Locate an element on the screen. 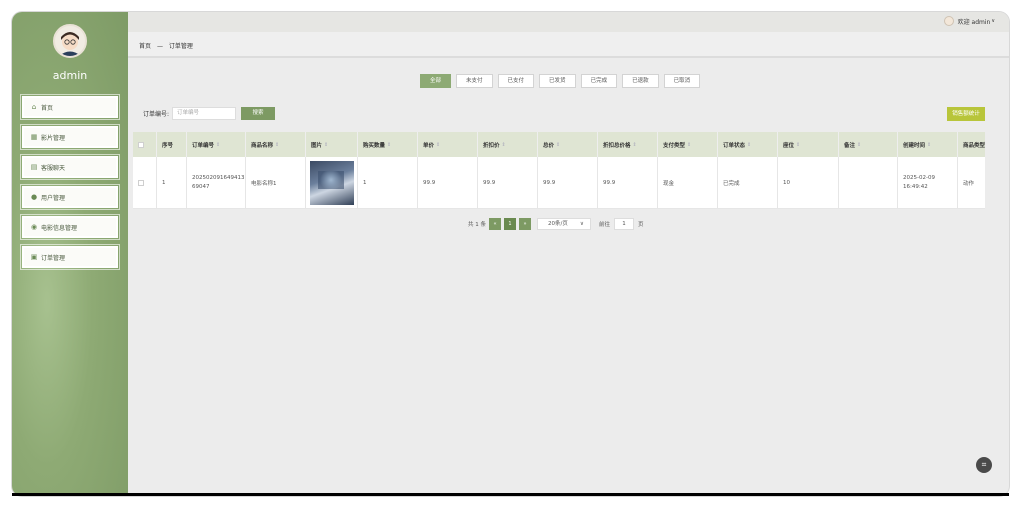  movie-poster-thumbnail is located at coordinates (332, 182).